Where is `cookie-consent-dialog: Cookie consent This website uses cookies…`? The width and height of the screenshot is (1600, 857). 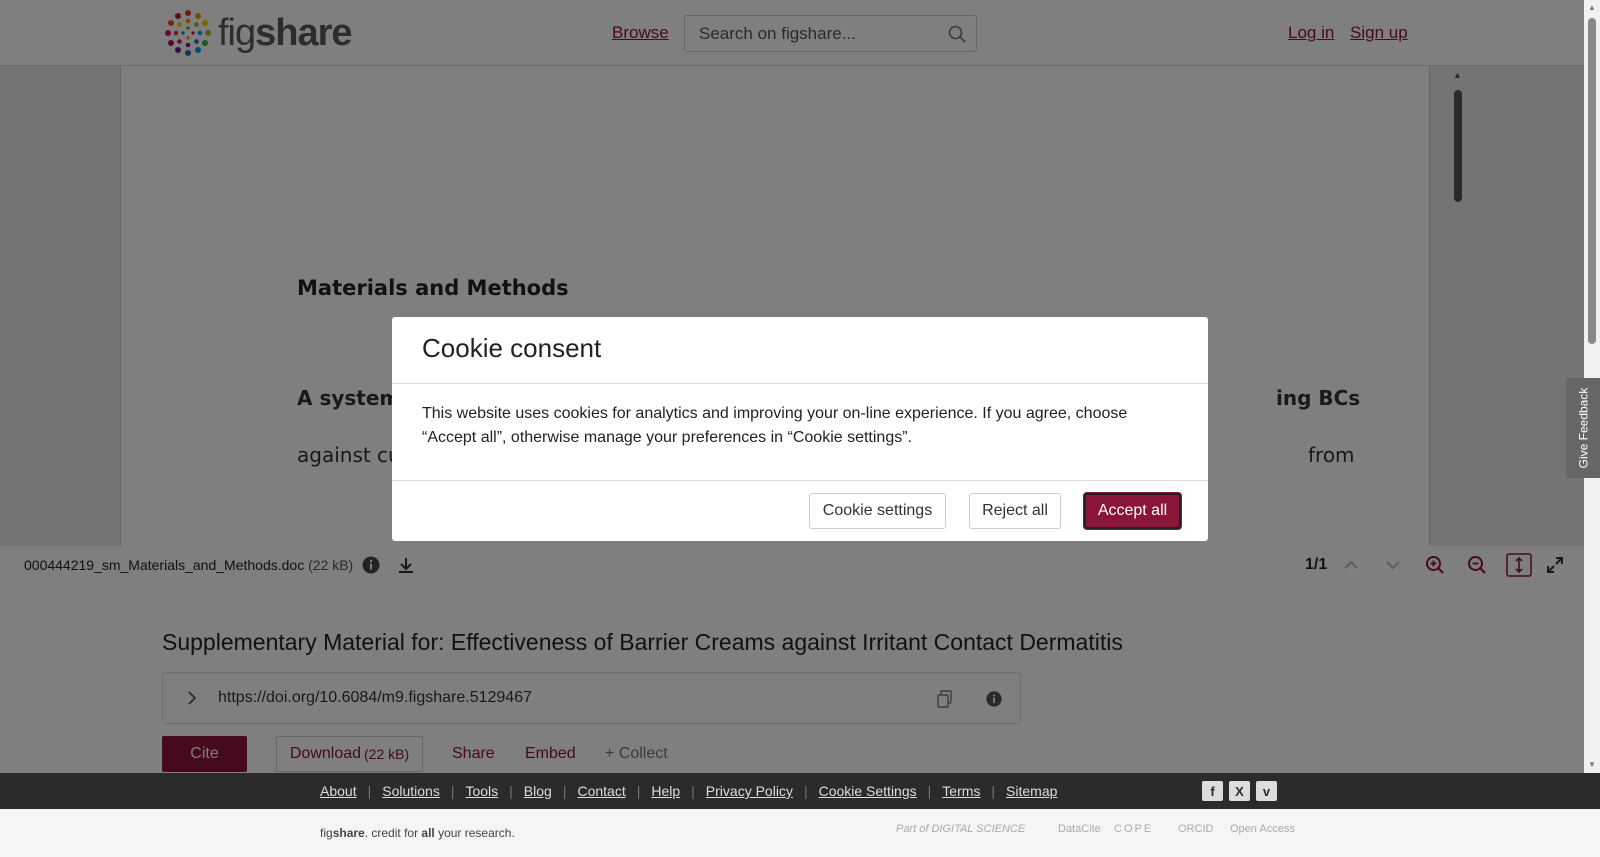 cookie-consent-dialog: Cookie consent This website uses cookies… is located at coordinates (800, 429).